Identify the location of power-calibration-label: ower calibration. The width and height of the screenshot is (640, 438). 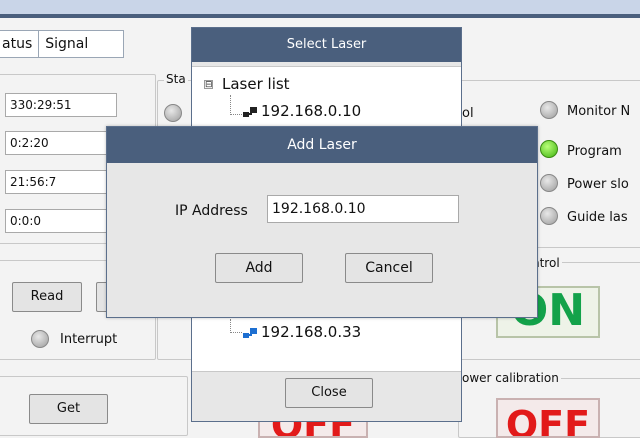
(510, 378).